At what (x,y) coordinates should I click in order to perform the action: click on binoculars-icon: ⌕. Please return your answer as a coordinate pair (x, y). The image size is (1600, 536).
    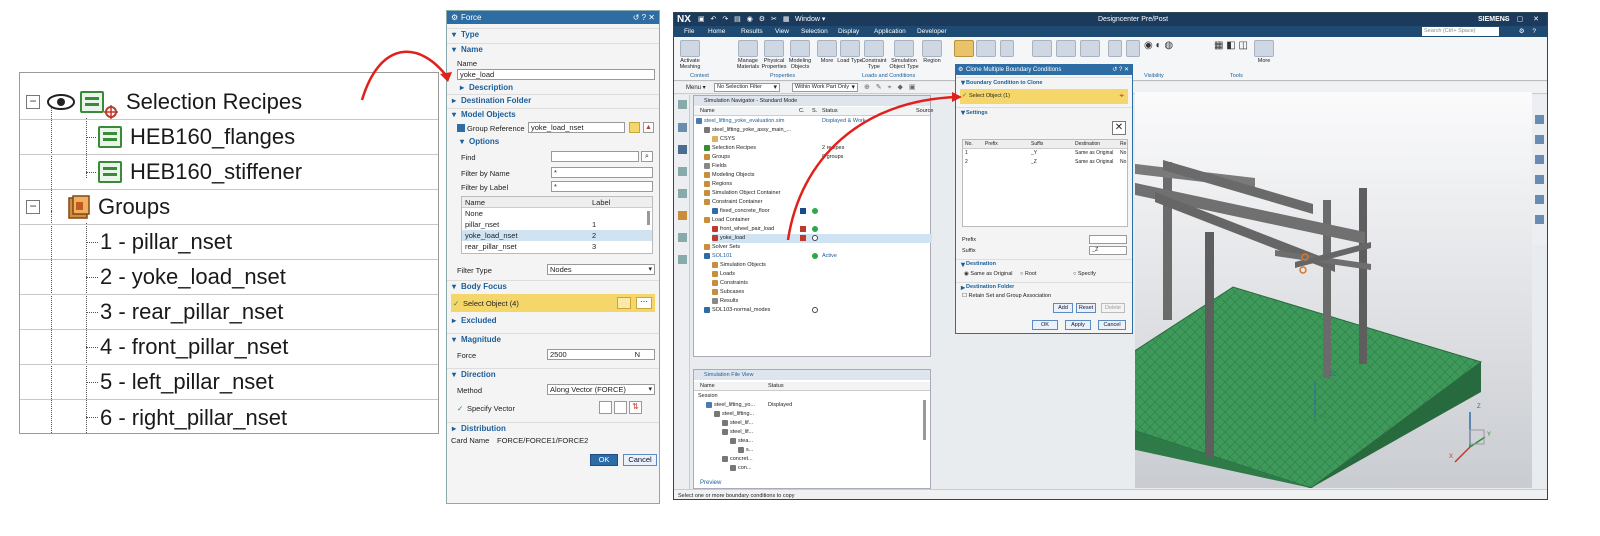
    Looking at the image, I should click on (647, 156).